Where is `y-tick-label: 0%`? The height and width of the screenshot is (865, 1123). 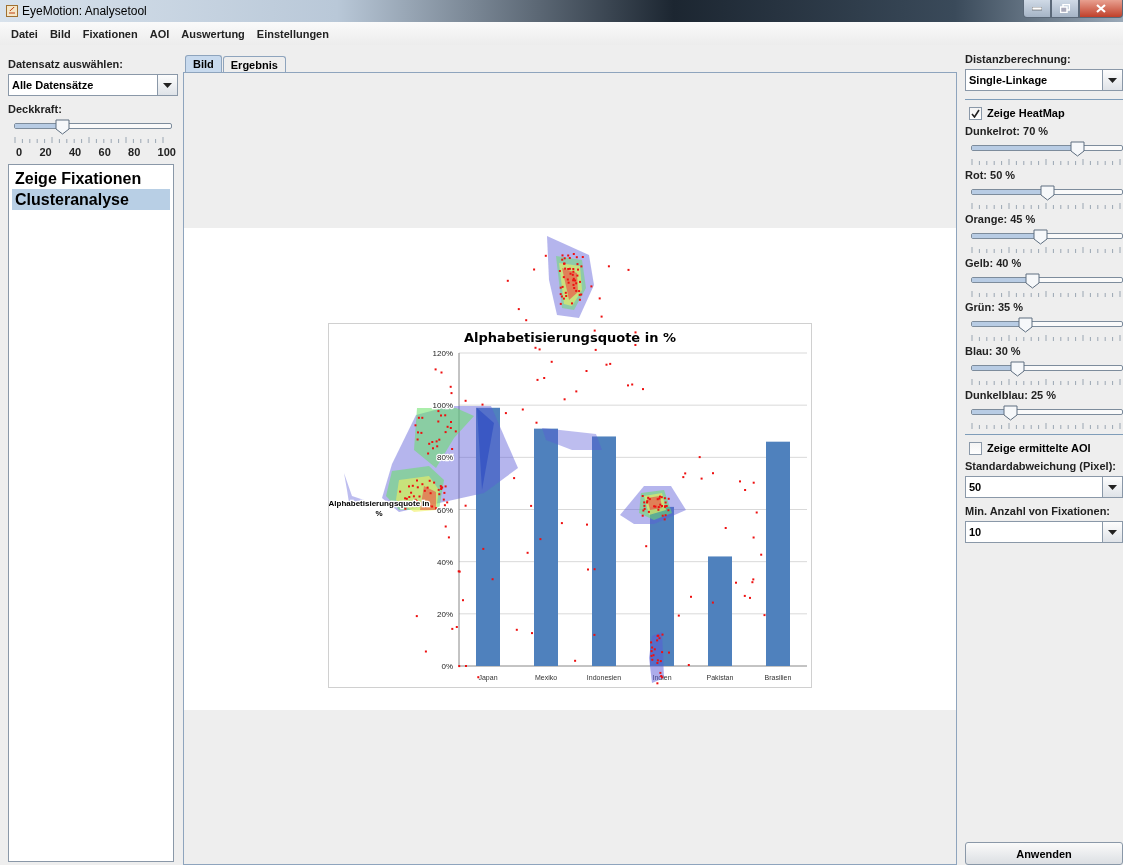 y-tick-label: 0% is located at coordinates (447, 666).